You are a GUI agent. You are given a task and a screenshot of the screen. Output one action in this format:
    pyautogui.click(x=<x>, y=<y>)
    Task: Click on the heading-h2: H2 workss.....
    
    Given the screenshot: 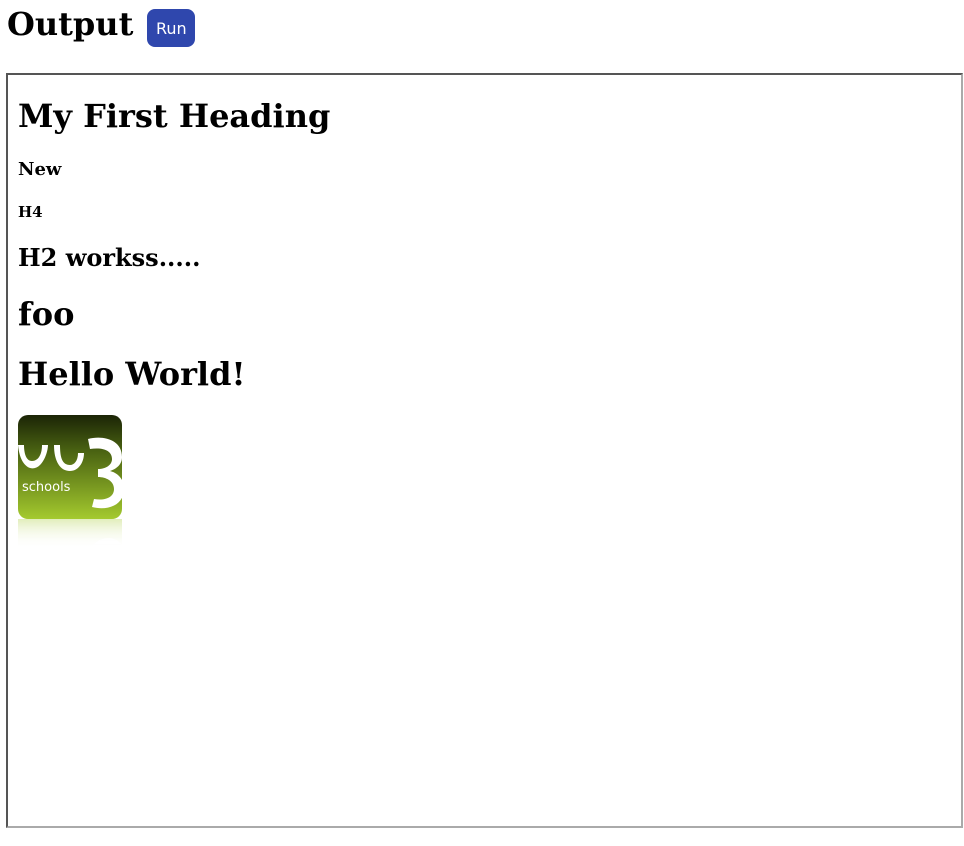 What is the action you would take?
    pyautogui.click(x=109, y=257)
    